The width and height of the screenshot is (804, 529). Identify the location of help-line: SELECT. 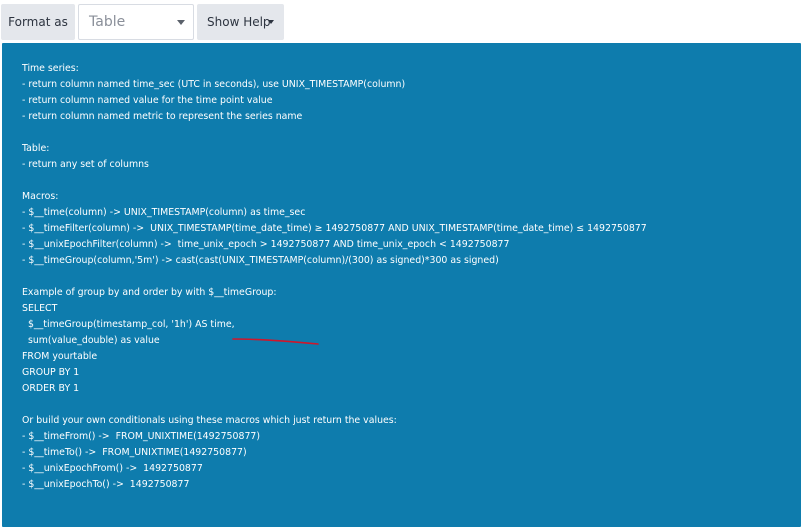
(40, 308).